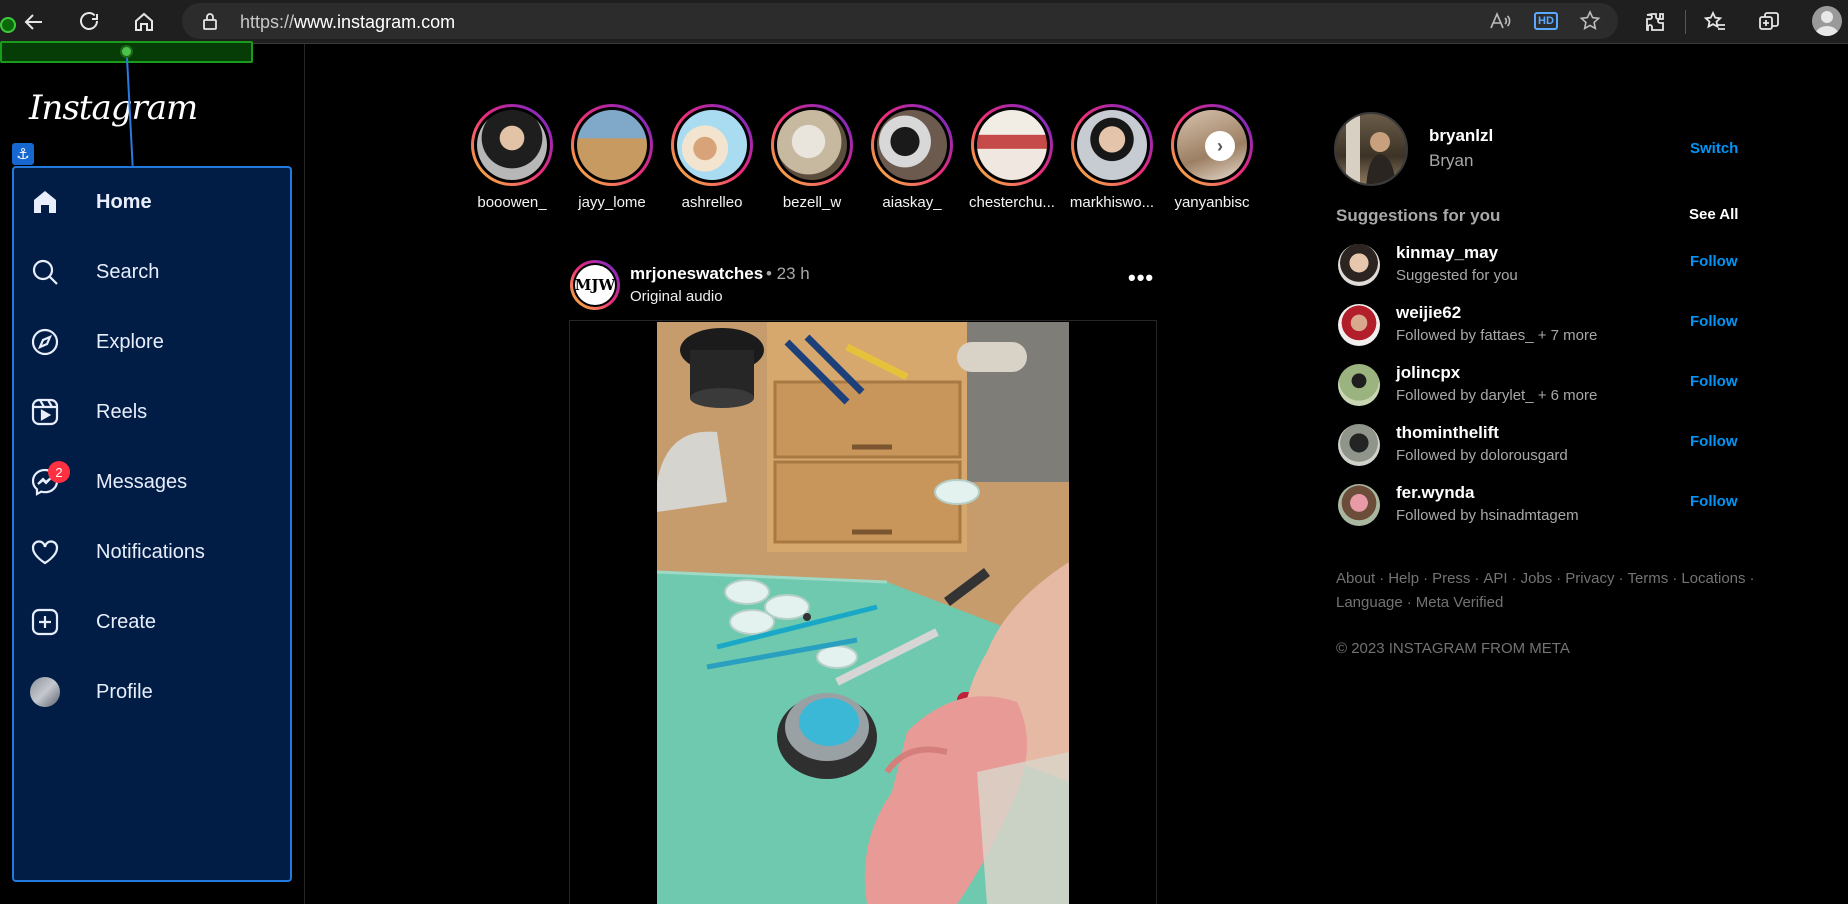  What do you see at coordinates (45, 272) in the screenshot?
I see `search-icon` at bounding box center [45, 272].